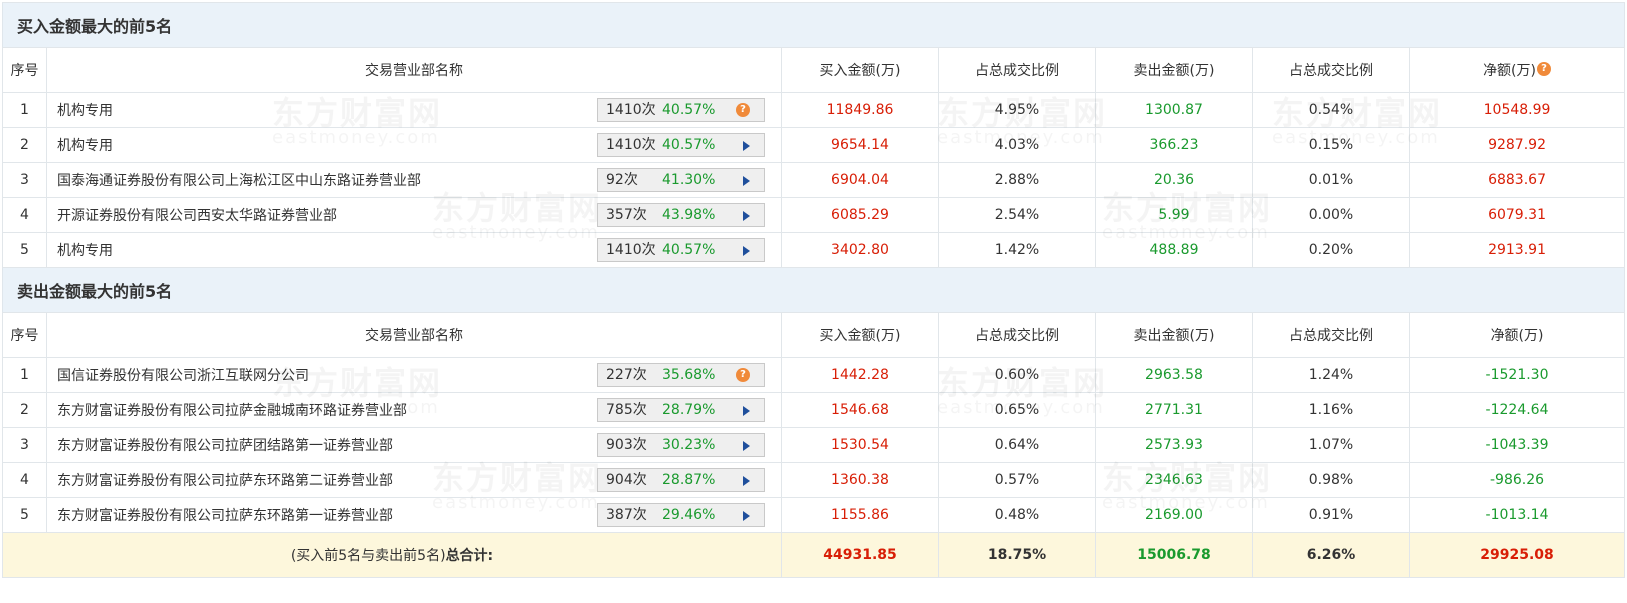 The width and height of the screenshot is (1627, 603). What do you see at coordinates (1331, 410) in the screenshot?
I see `row-sell-ratio: 1.16%` at bounding box center [1331, 410].